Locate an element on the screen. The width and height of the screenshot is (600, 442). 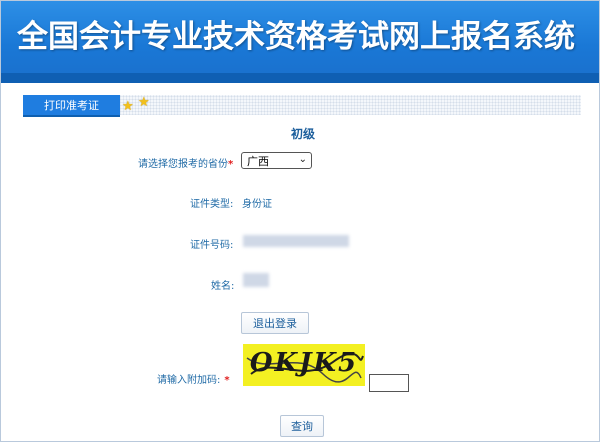
query-button: 查询 is located at coordinates (302, 426).